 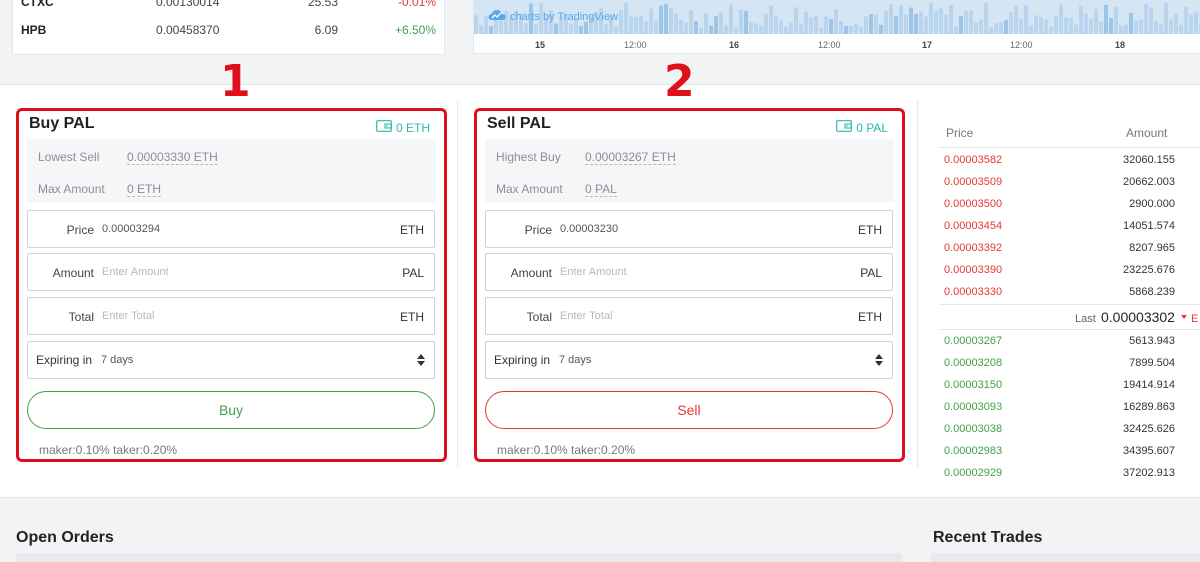 I want to click on lowest-sell-label: Lowest Sell, so click(x=69, y=157).